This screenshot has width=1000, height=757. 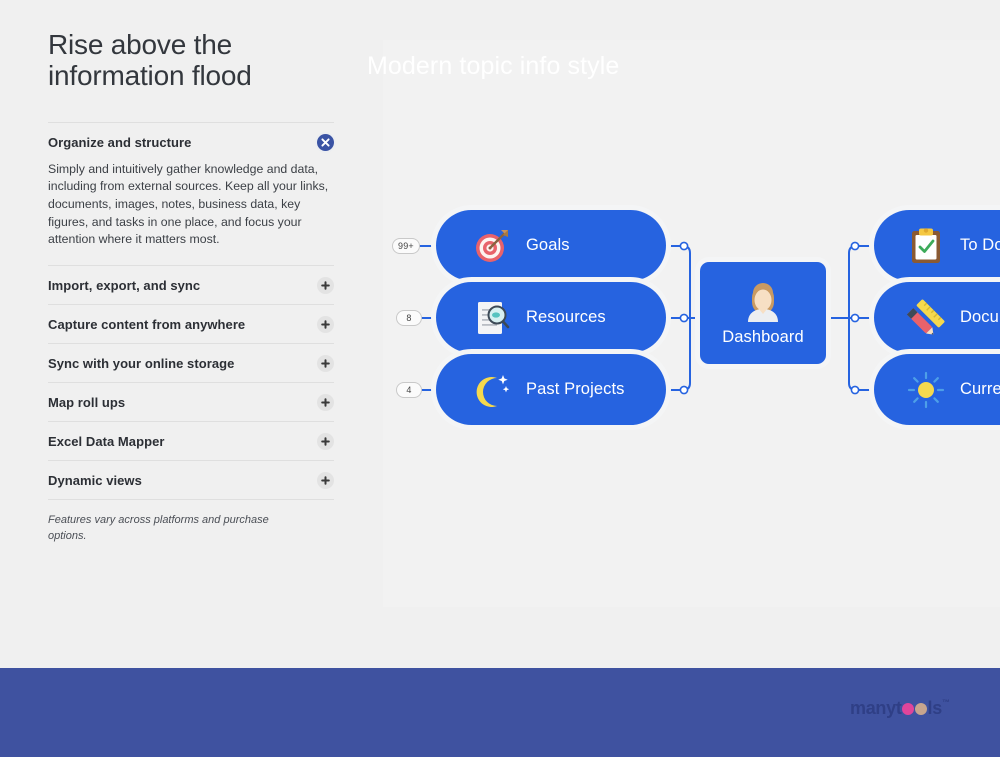 I want to click on target-arrow-icon, so click(x=492, y=246).